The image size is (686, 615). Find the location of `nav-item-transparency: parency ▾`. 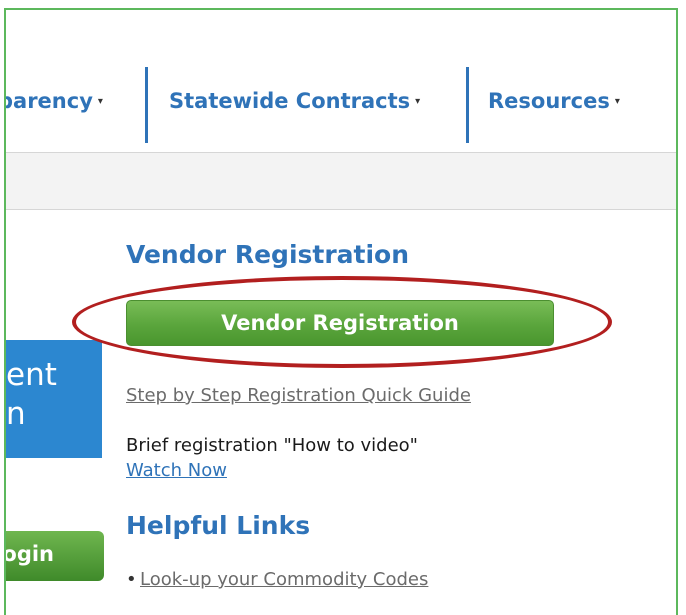

nav-item-transparency: parency ▾ is located at coordinates (53, 101).